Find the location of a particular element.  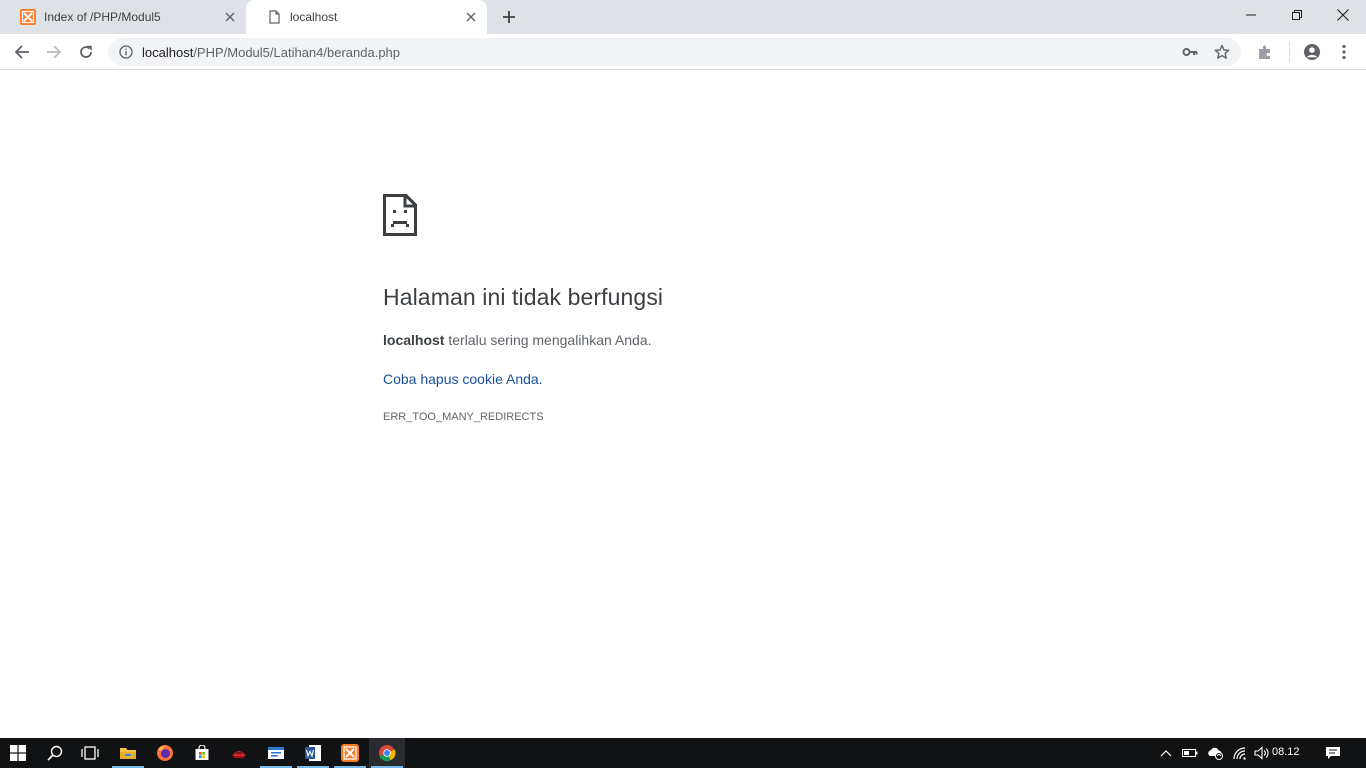

minimize-button is located at coordinates (1251, 15).